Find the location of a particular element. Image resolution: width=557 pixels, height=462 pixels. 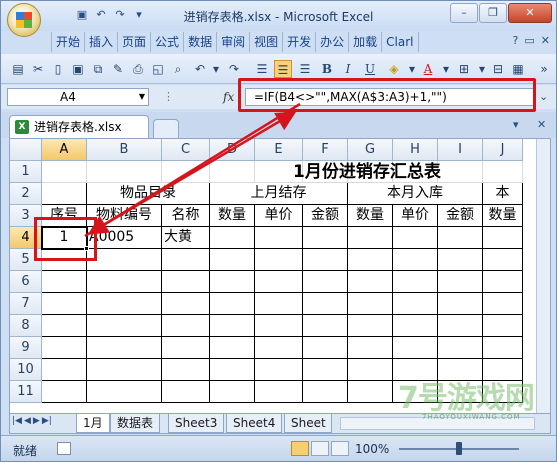

insert-function-icon: fx is located at coordinates (228, 97).